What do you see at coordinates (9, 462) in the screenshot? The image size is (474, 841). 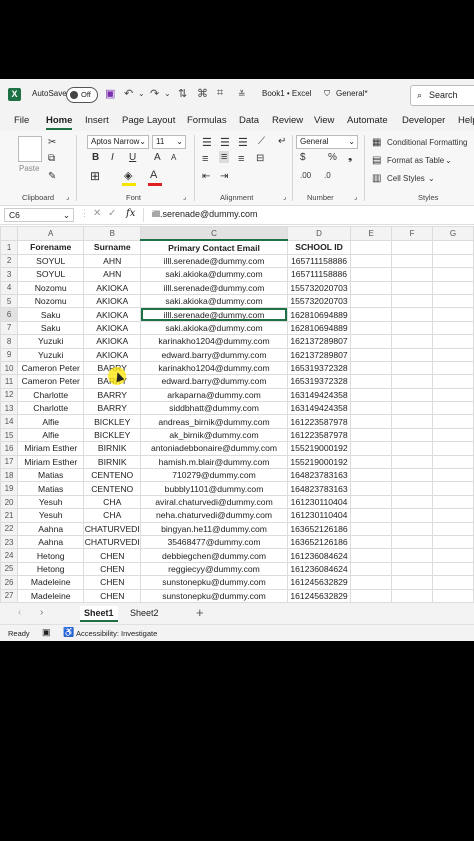 I see `row-header: 17` at bounding box center [9, 462].